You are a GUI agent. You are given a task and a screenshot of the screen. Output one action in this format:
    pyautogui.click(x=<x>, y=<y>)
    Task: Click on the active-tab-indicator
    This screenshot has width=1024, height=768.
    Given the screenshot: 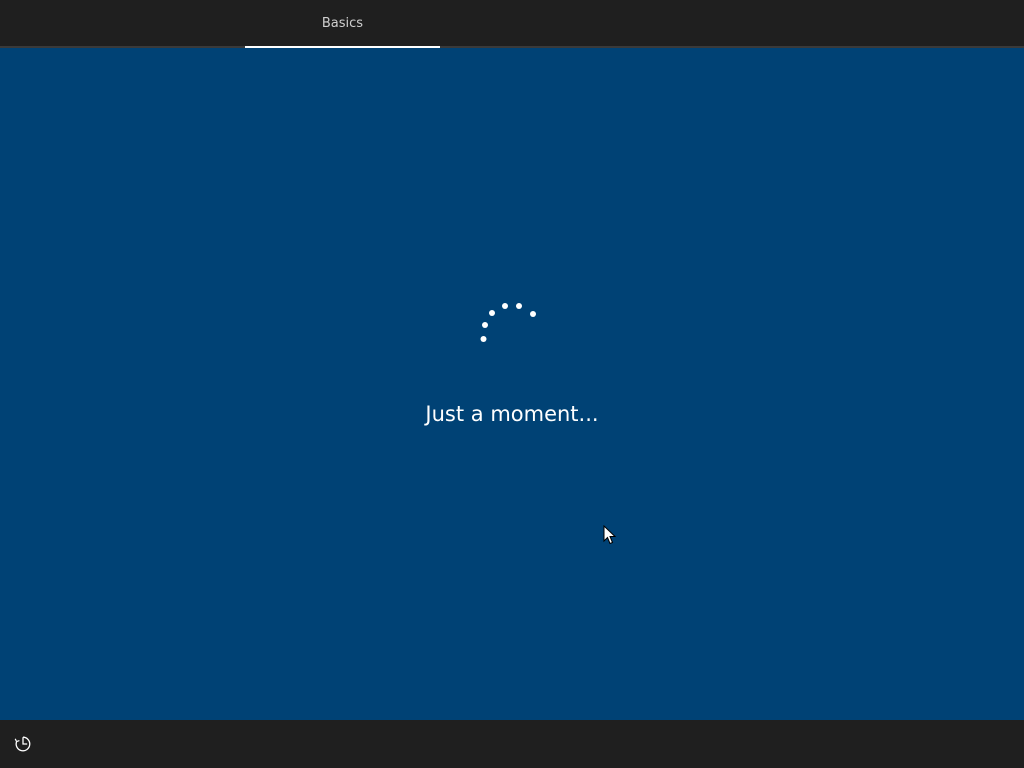 What is the action you would take?
    pyautogui.click(x=342, y=47)
    